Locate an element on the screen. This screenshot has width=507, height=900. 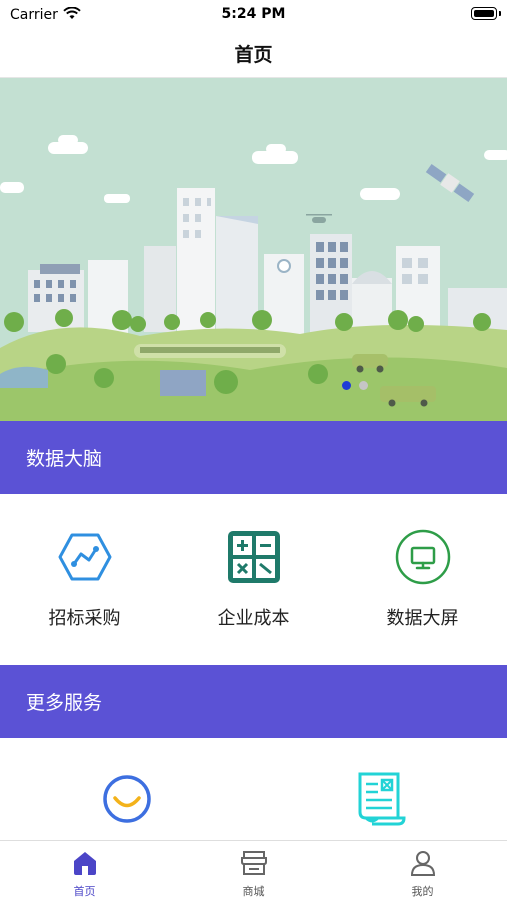
feature-label: 招标采购 is located at coordinates (84, 618).